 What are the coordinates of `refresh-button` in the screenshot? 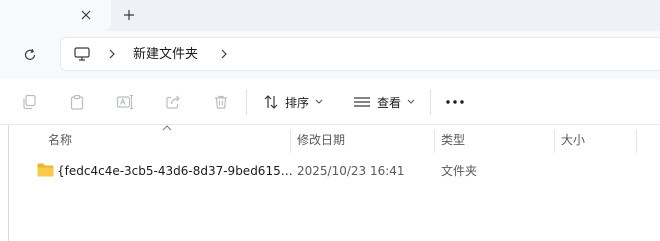 It's located at (30, 55).